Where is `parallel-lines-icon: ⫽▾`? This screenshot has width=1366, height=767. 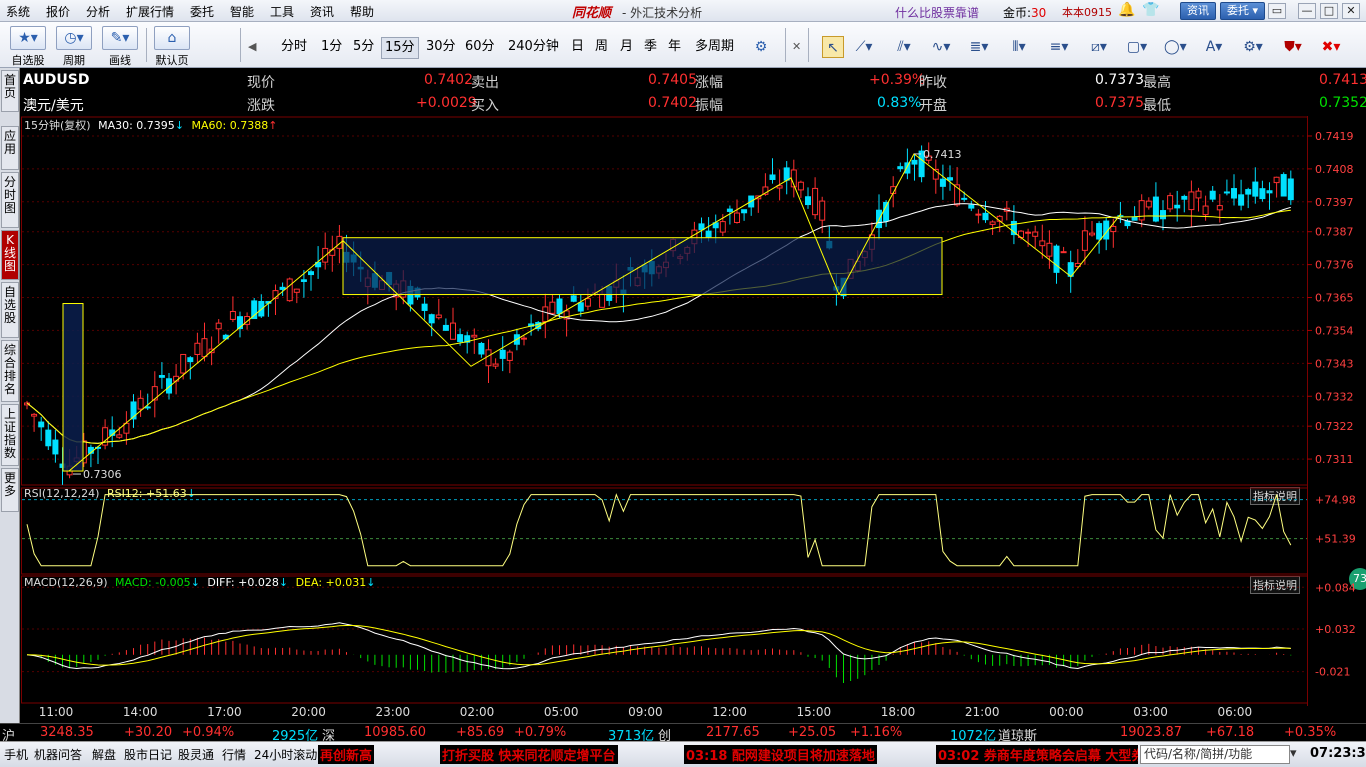 parallel-lines-icon: ⫽▾ is located at coordinates (904, 47).